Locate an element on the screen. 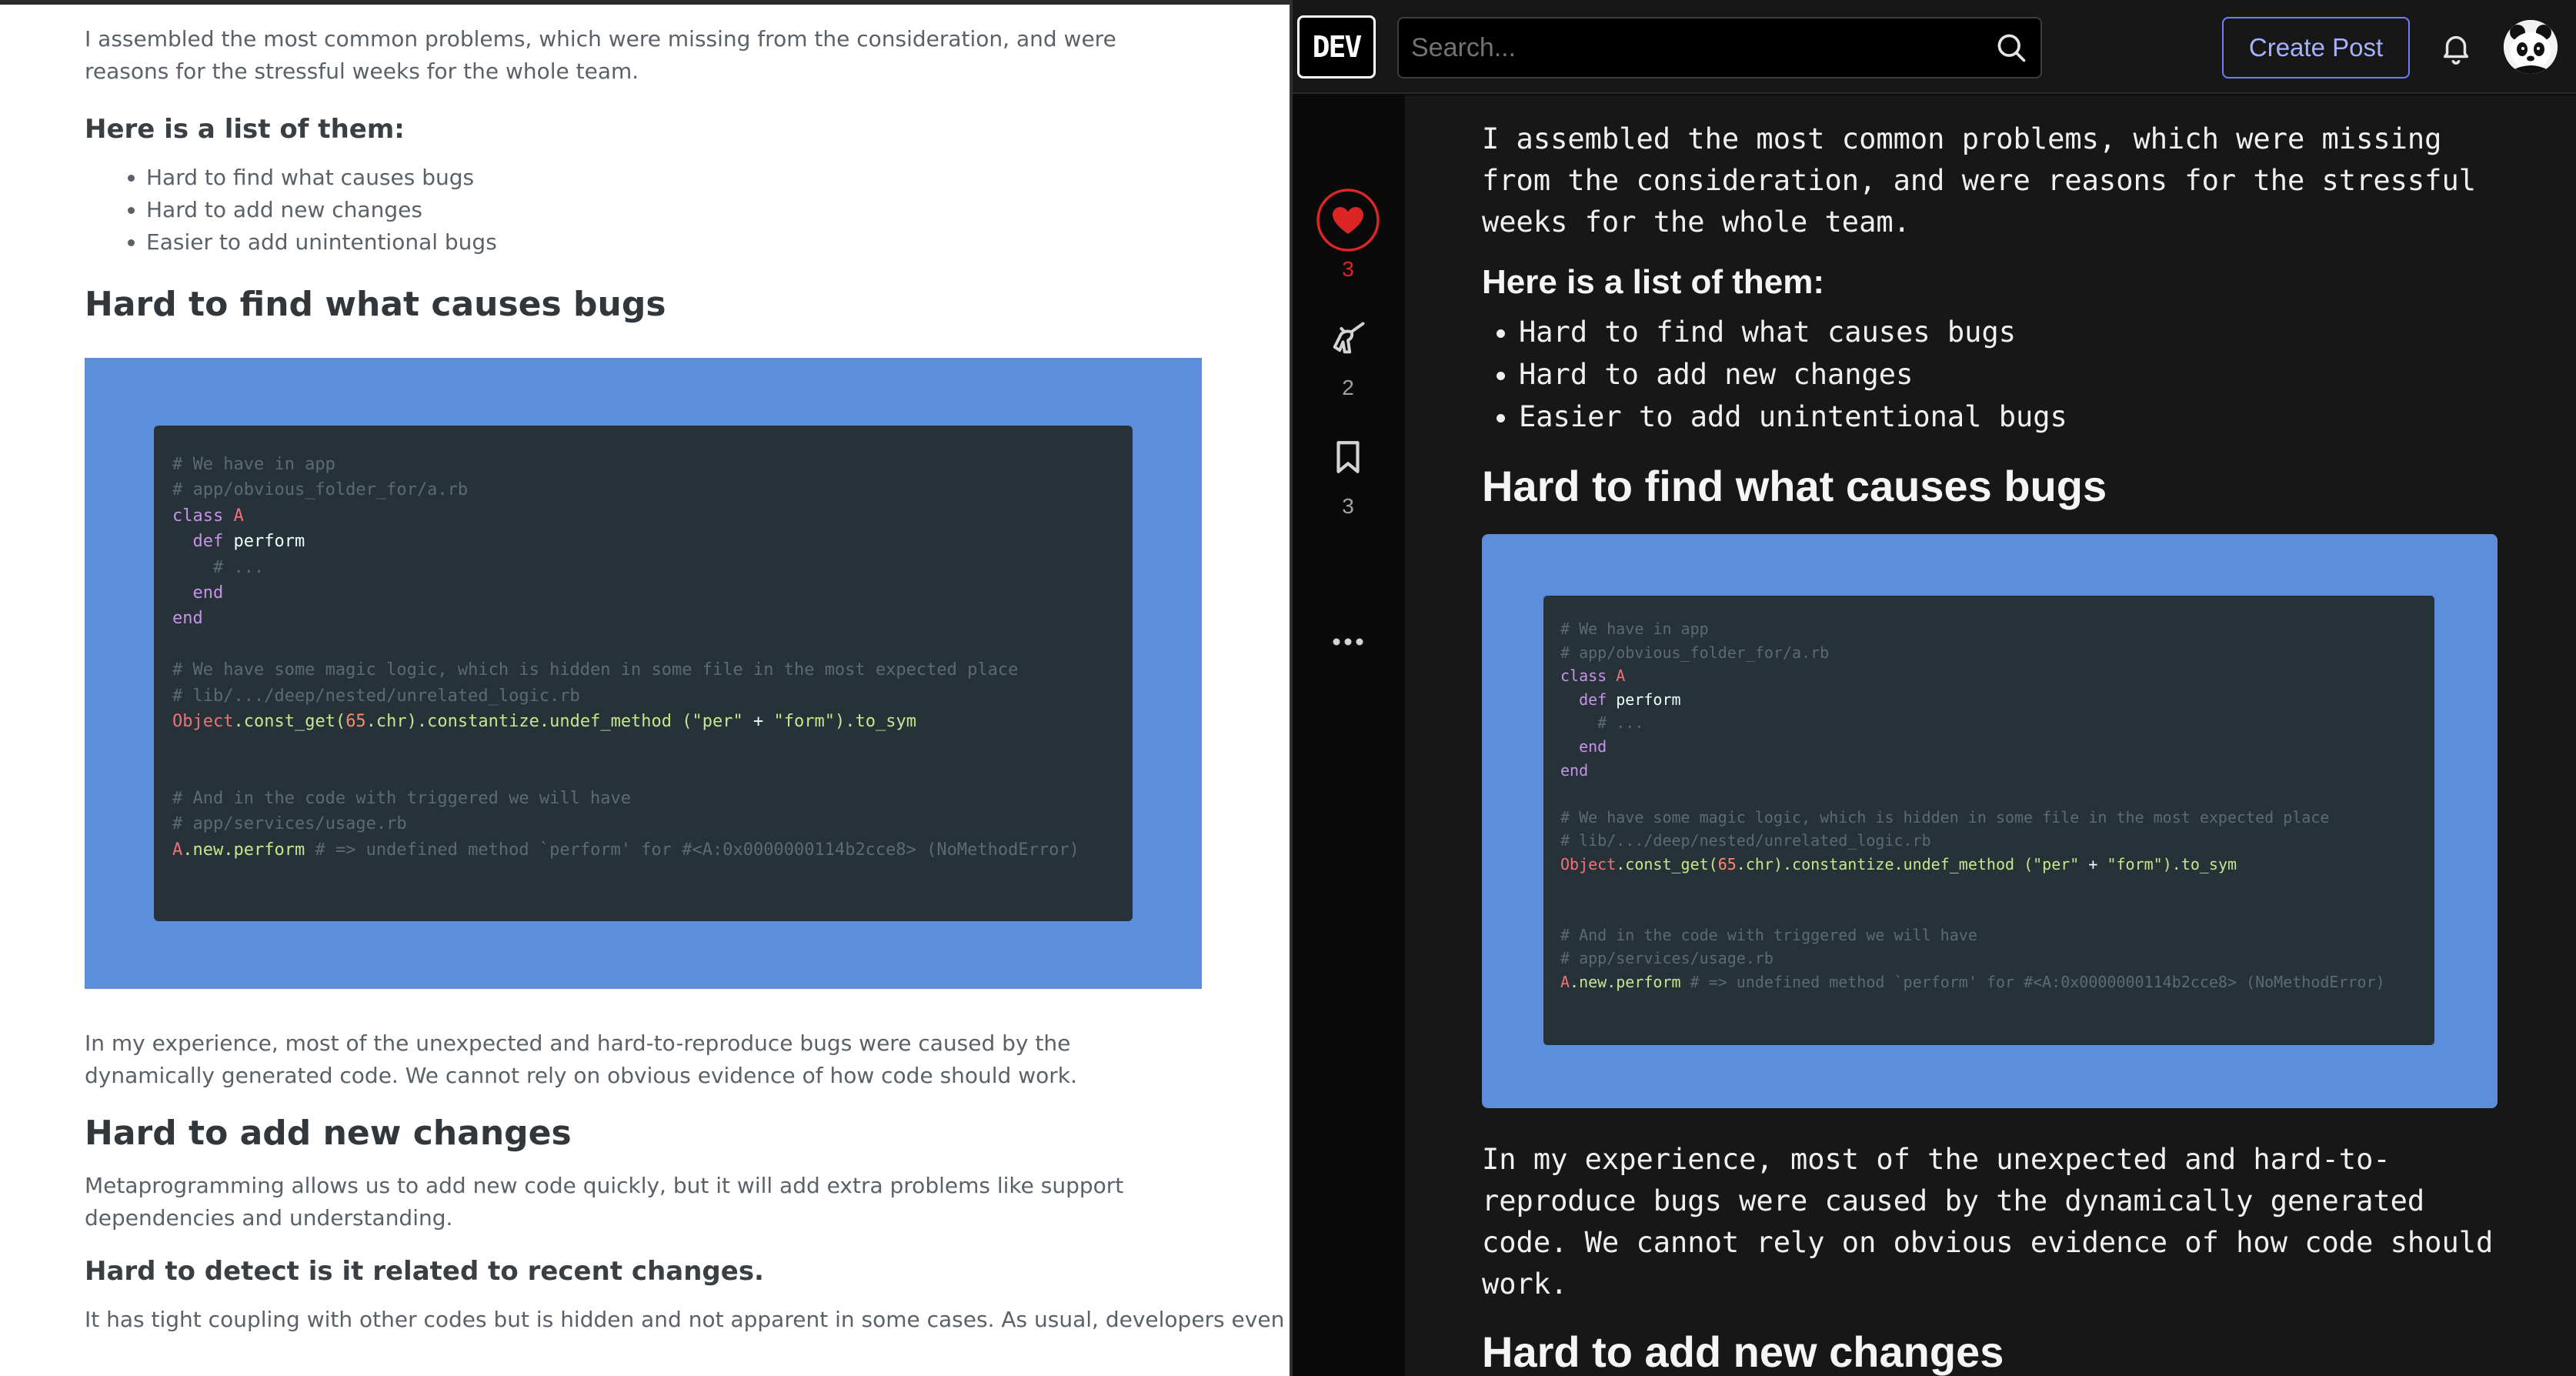  unicorn-reaction: 2 is located at coordinates (1348, 353).